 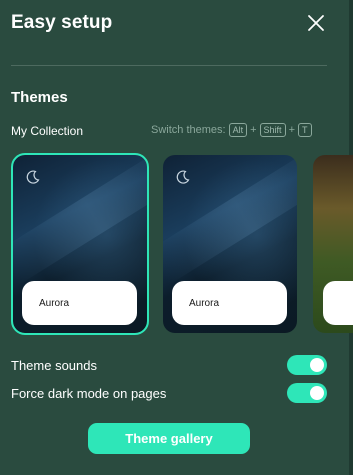 I want to click on theme-gallery-button: Theme gallery, so click(x=169, y=438).